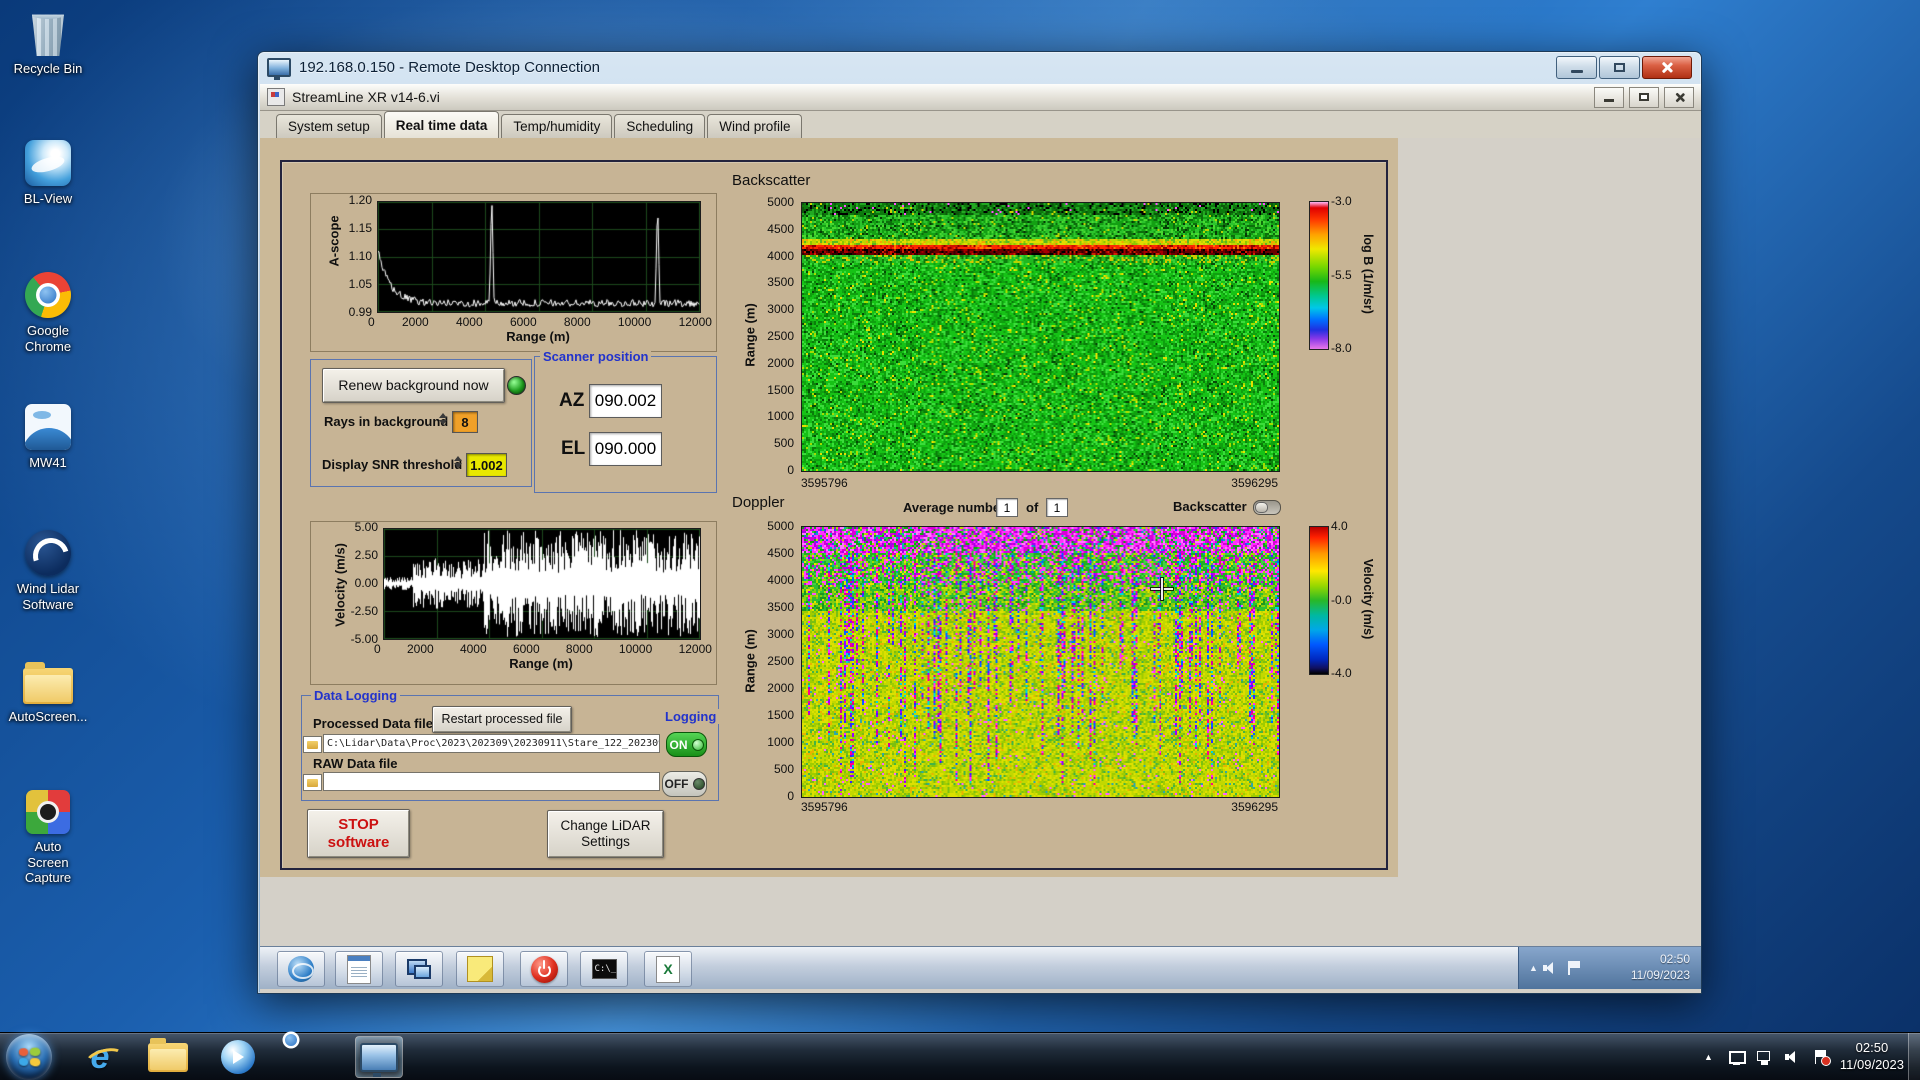  Describe the element at coordinates (366, 527) in the screenshot. I see `tick-label: 5.00` at that location.